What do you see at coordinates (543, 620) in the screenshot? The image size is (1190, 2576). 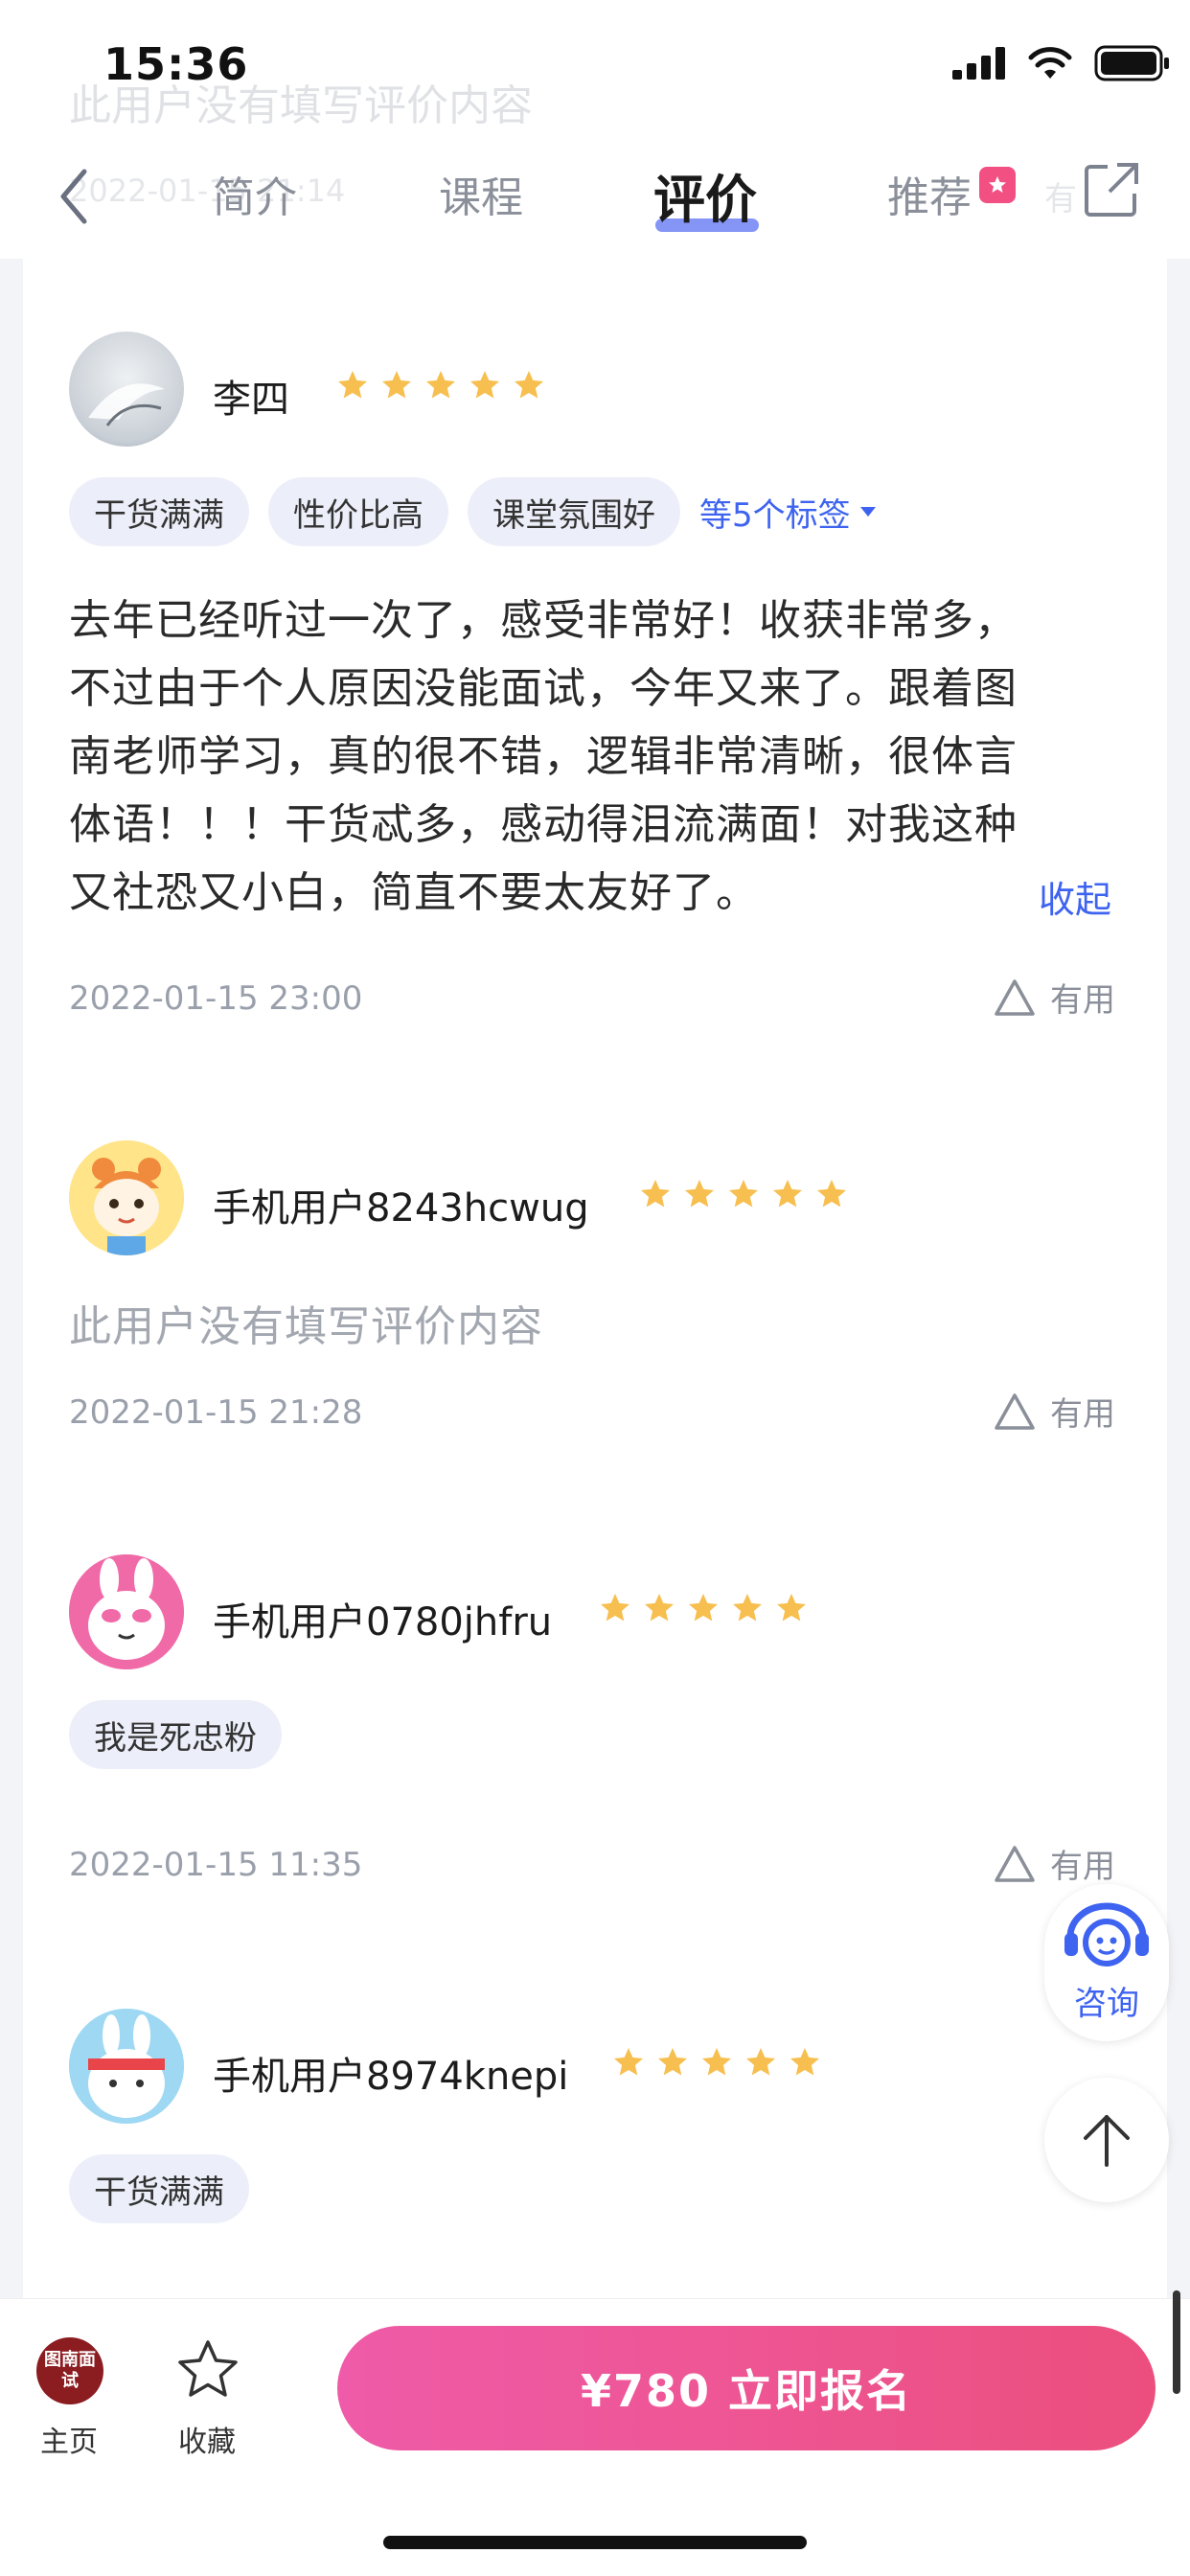 I see `review-text-line: 去年已经听过一次了，感受非常好！收获非常多，` at bounding box center [543, 620].